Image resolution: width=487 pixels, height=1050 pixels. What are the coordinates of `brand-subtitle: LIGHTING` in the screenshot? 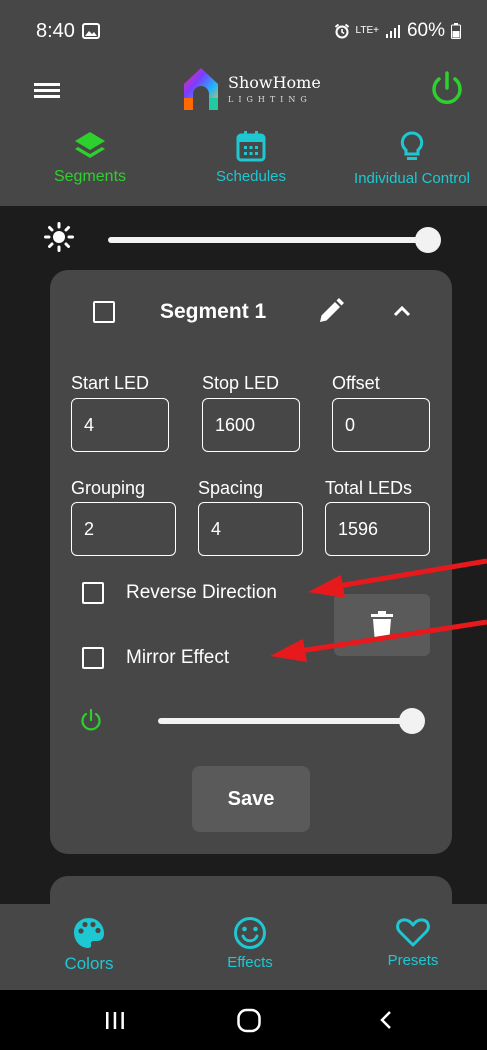 It's located at (270, 99).